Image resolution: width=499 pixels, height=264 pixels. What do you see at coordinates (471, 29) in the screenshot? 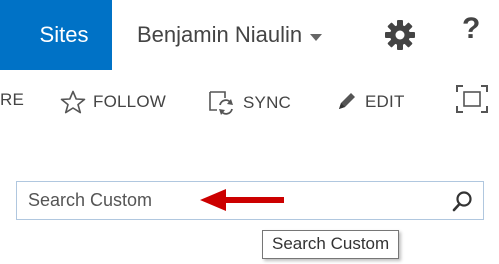
I see `help-icon: ?` at bounding box center [471, 29].